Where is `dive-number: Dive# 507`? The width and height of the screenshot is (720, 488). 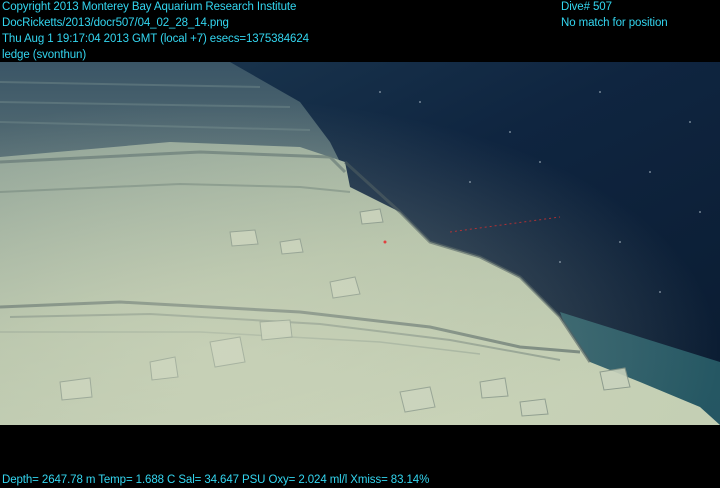
dive-number: Dive# 507 is located at coordinates (586, 7).